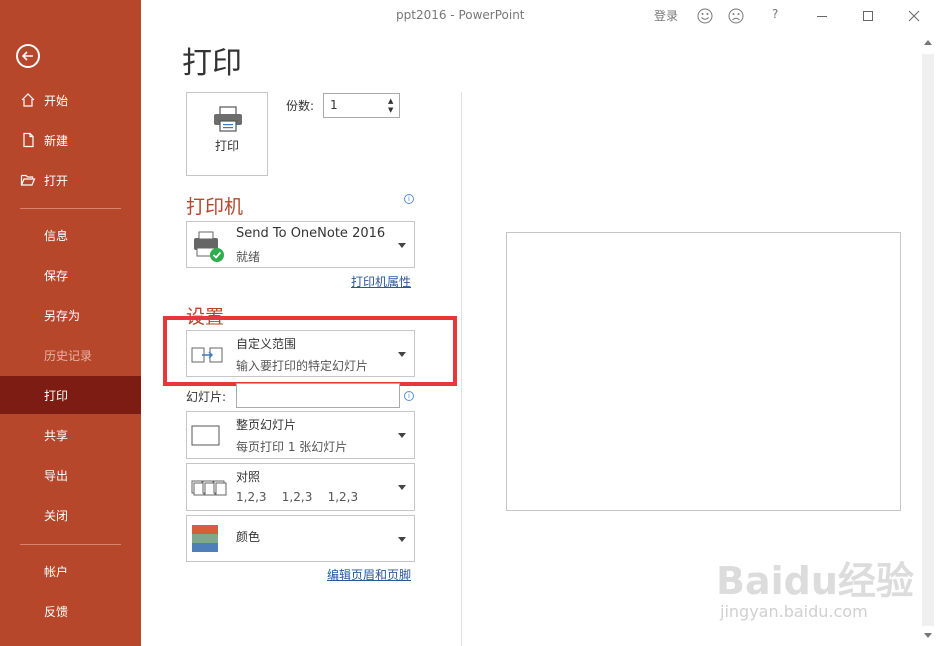 Image resolution: width=938 pixels, height=646 pixels. Describe the element at coordinates (56, 571) in the screenshot. I see `sidebar-item-label: 帐户` at that location.